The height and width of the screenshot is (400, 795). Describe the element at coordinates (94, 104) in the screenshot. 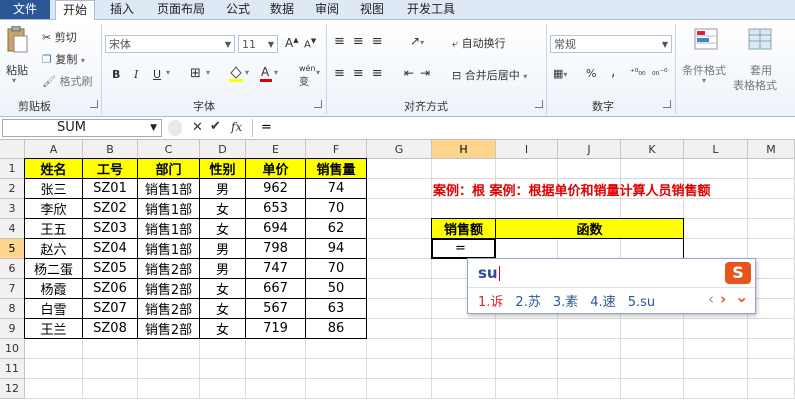

I see `clipboard-launcher-icon` at that location.